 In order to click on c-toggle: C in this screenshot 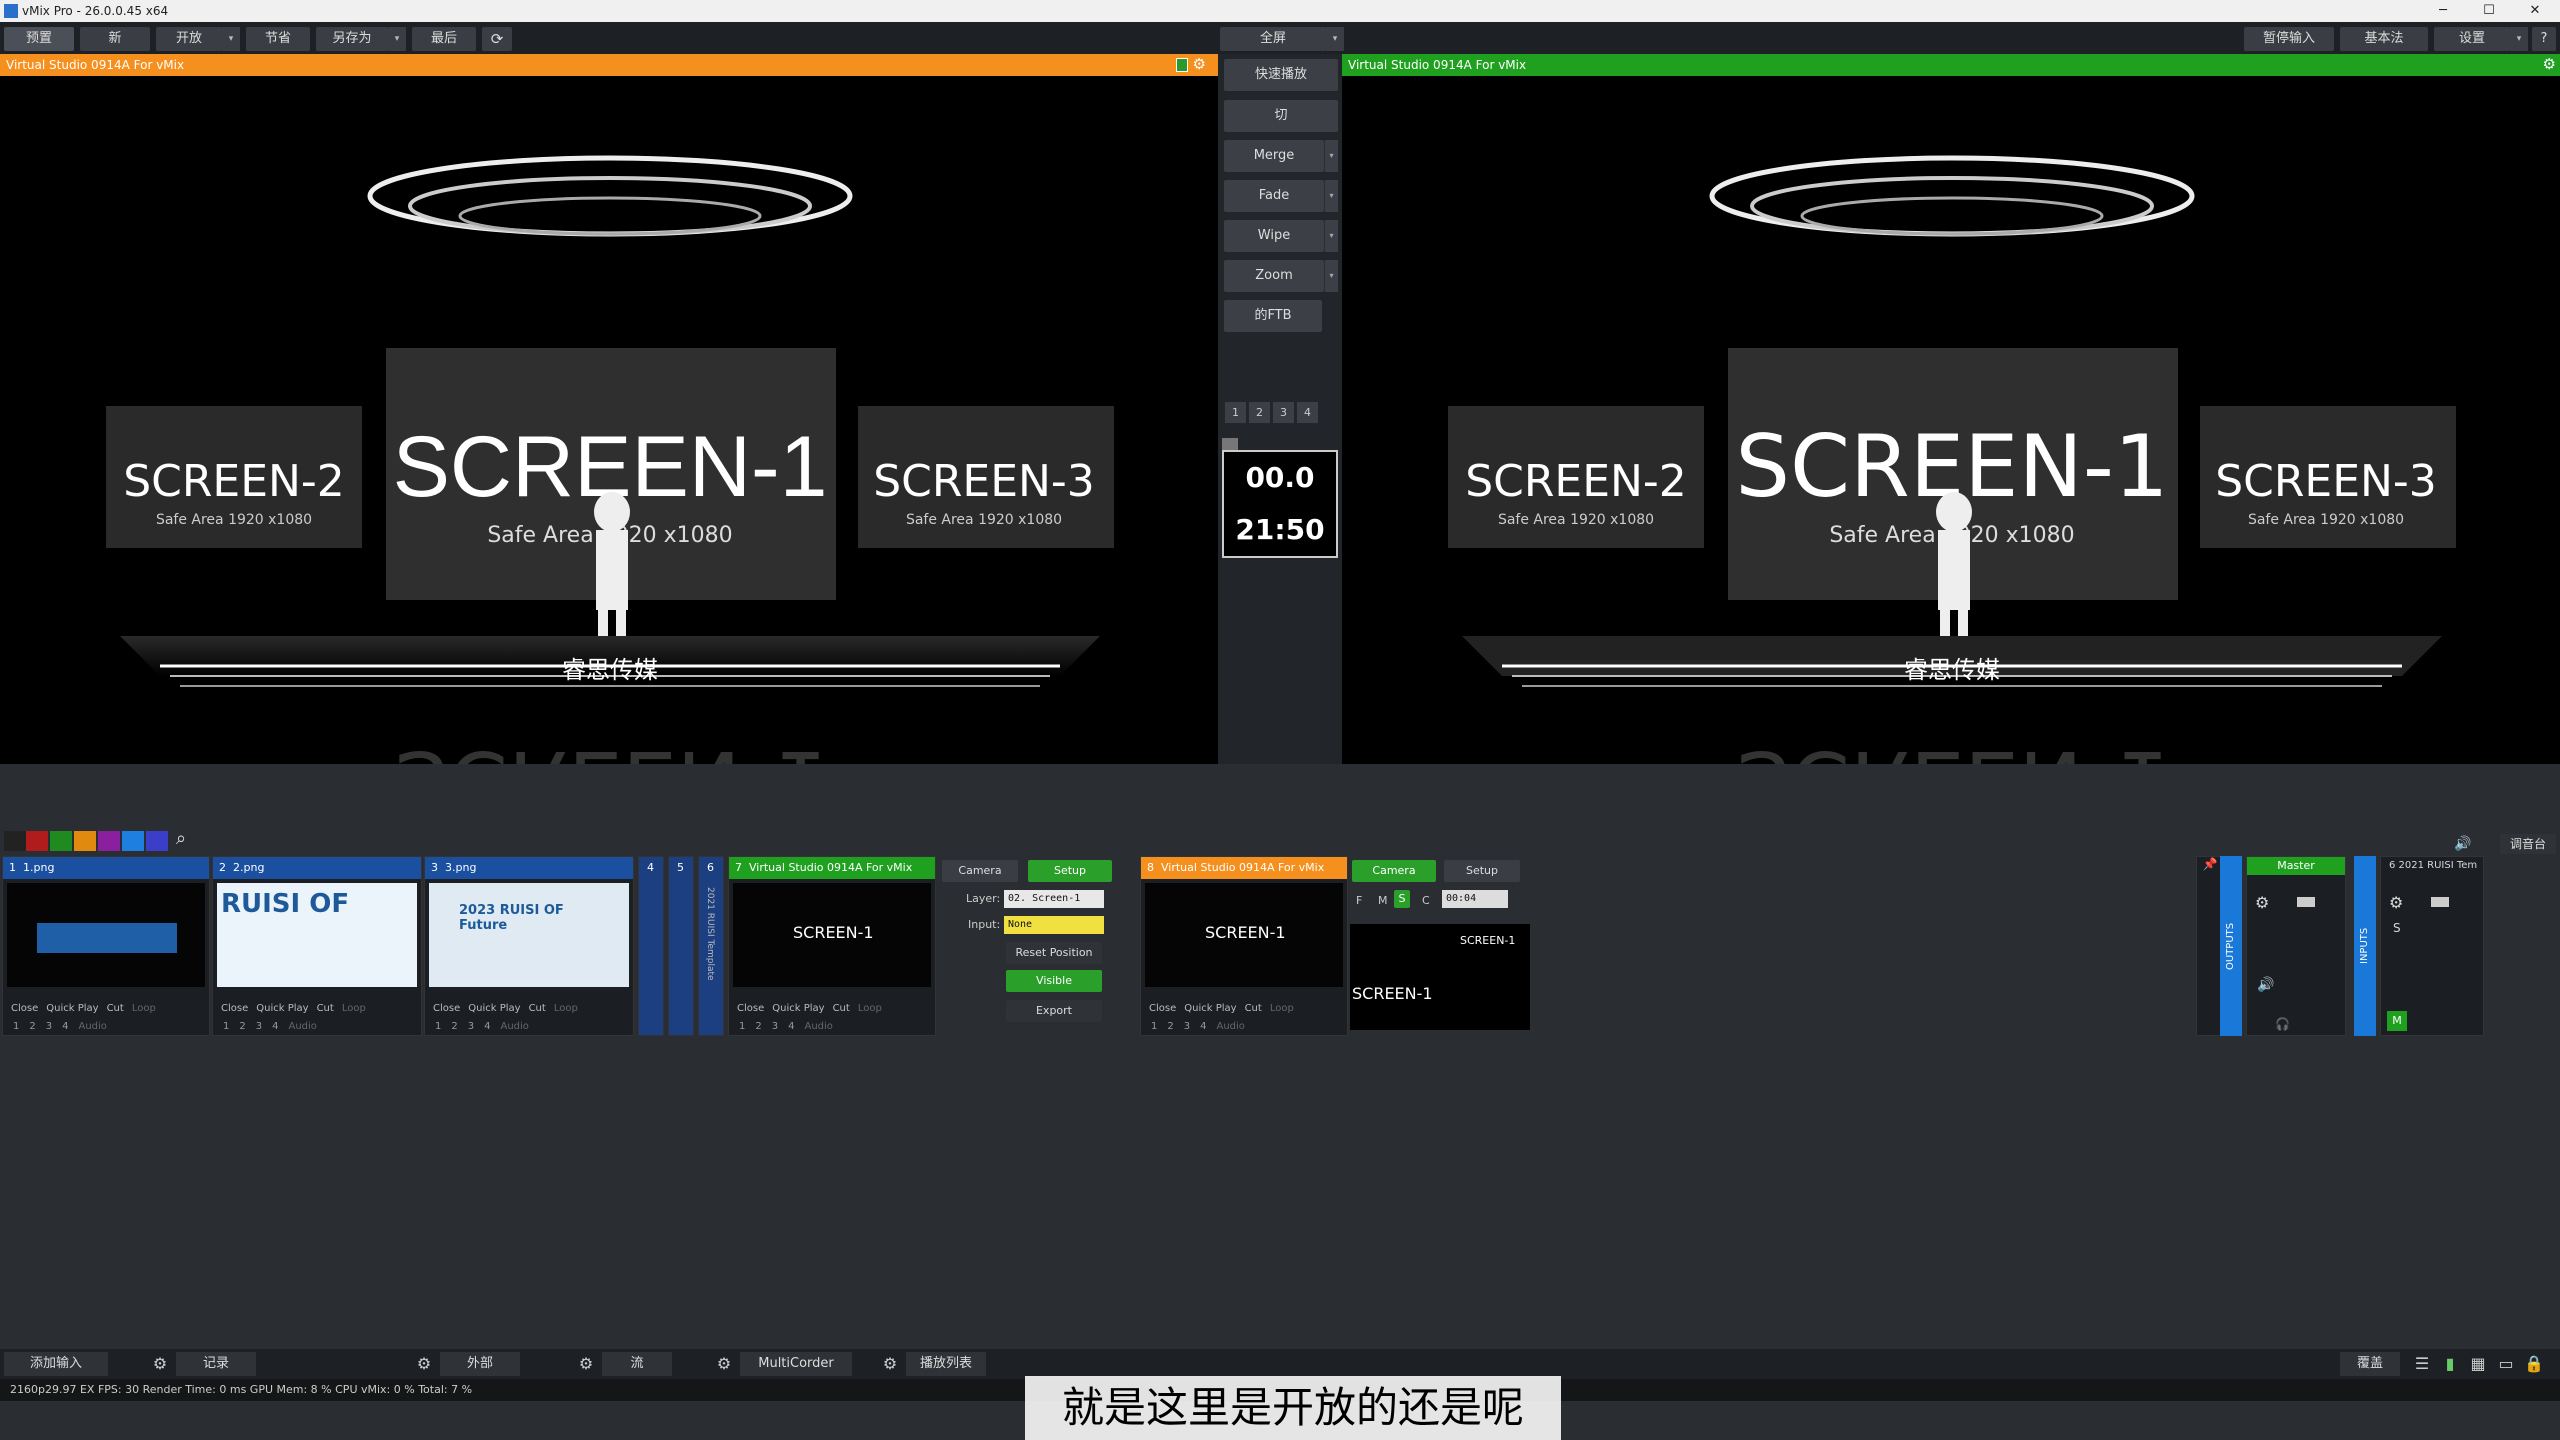, I will do `click(1426, 900)`.